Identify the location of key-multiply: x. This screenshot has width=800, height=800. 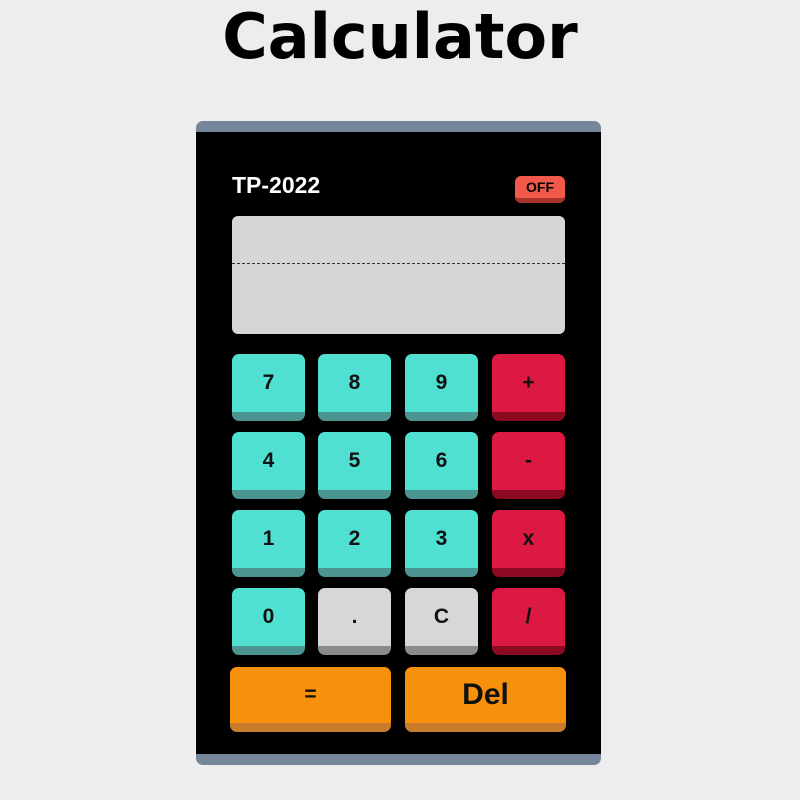
(528, 543).